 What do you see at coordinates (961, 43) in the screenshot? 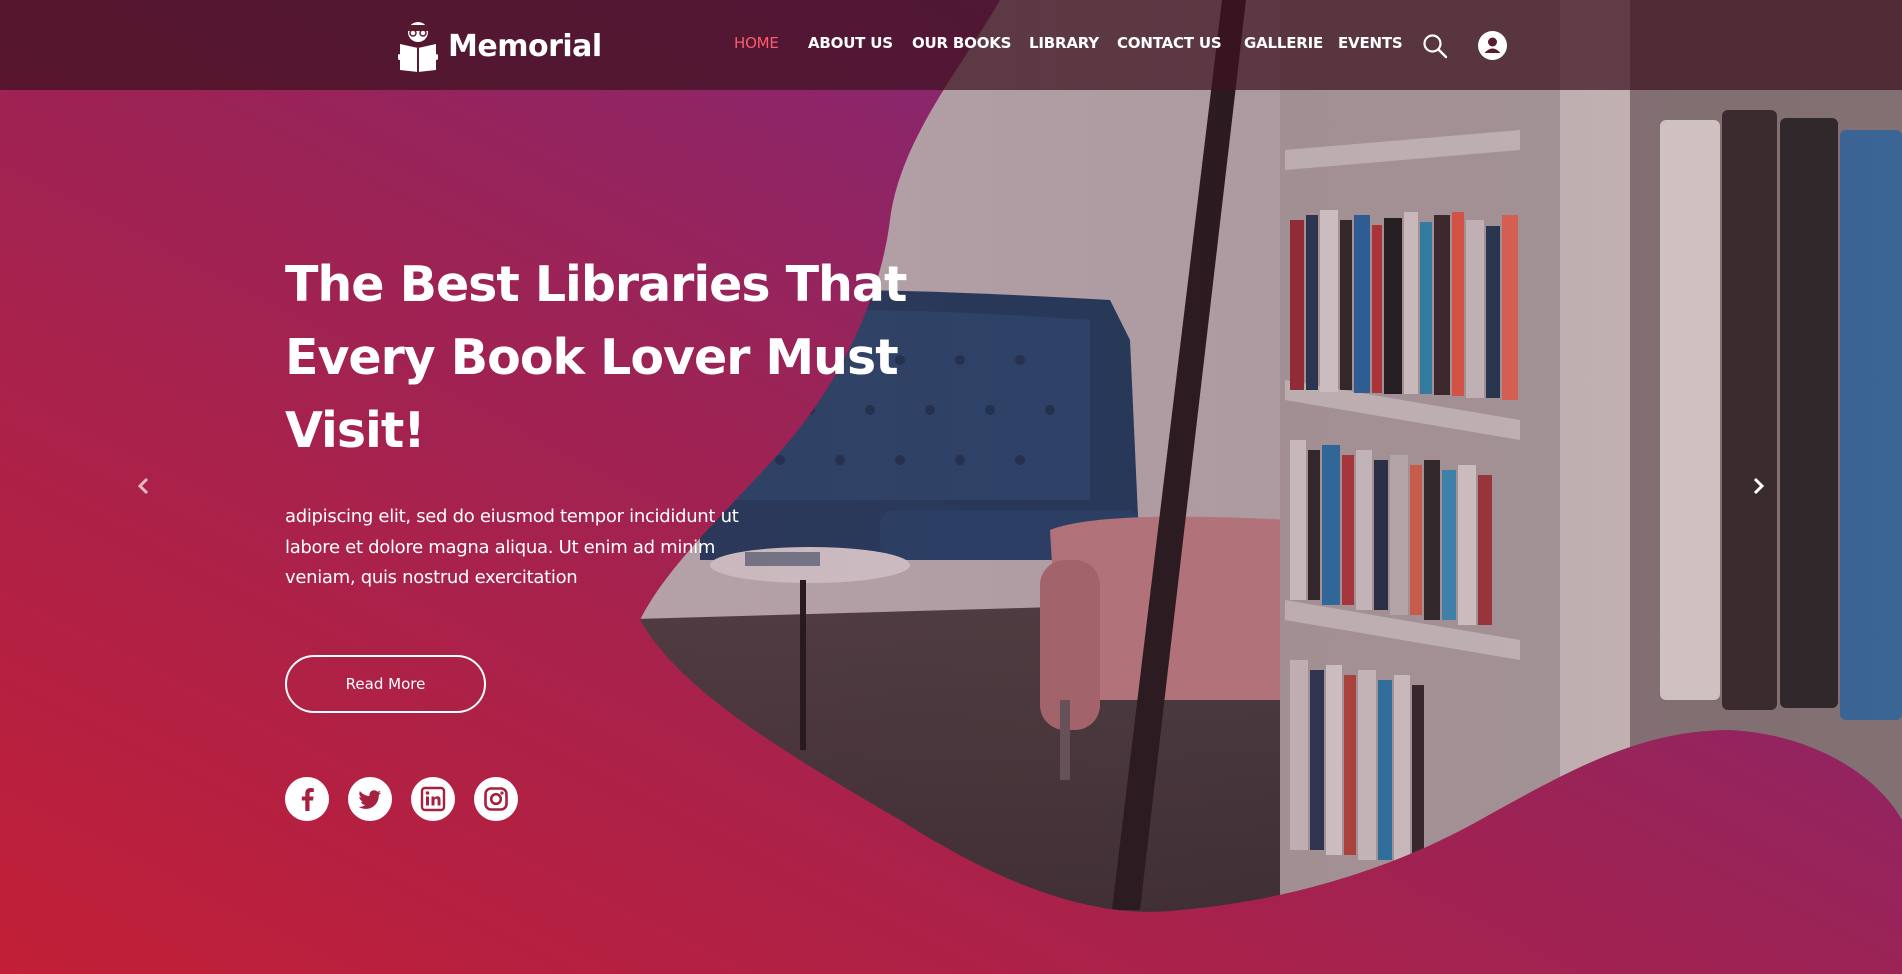
I see `nav-item-our-books: OUR BOOKS` at bounding box center [961, 43].